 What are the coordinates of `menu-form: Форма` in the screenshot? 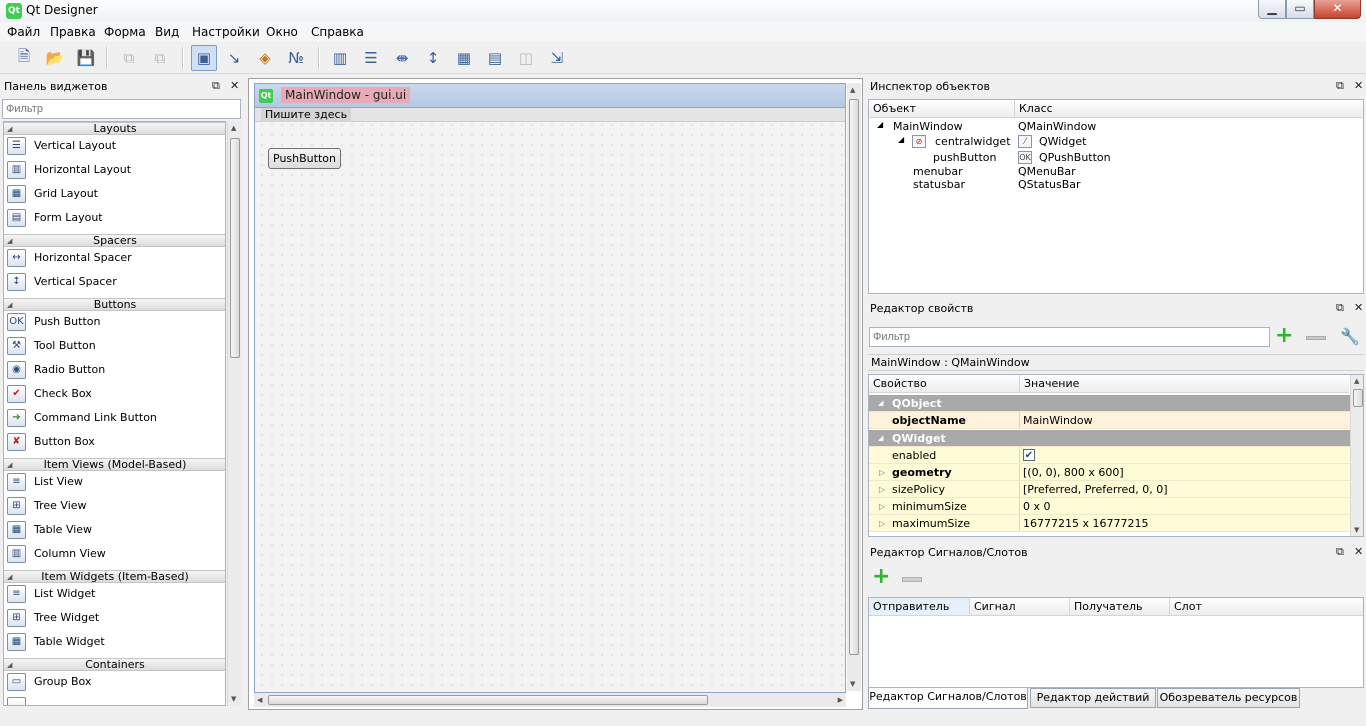 It's located at (125, 32).